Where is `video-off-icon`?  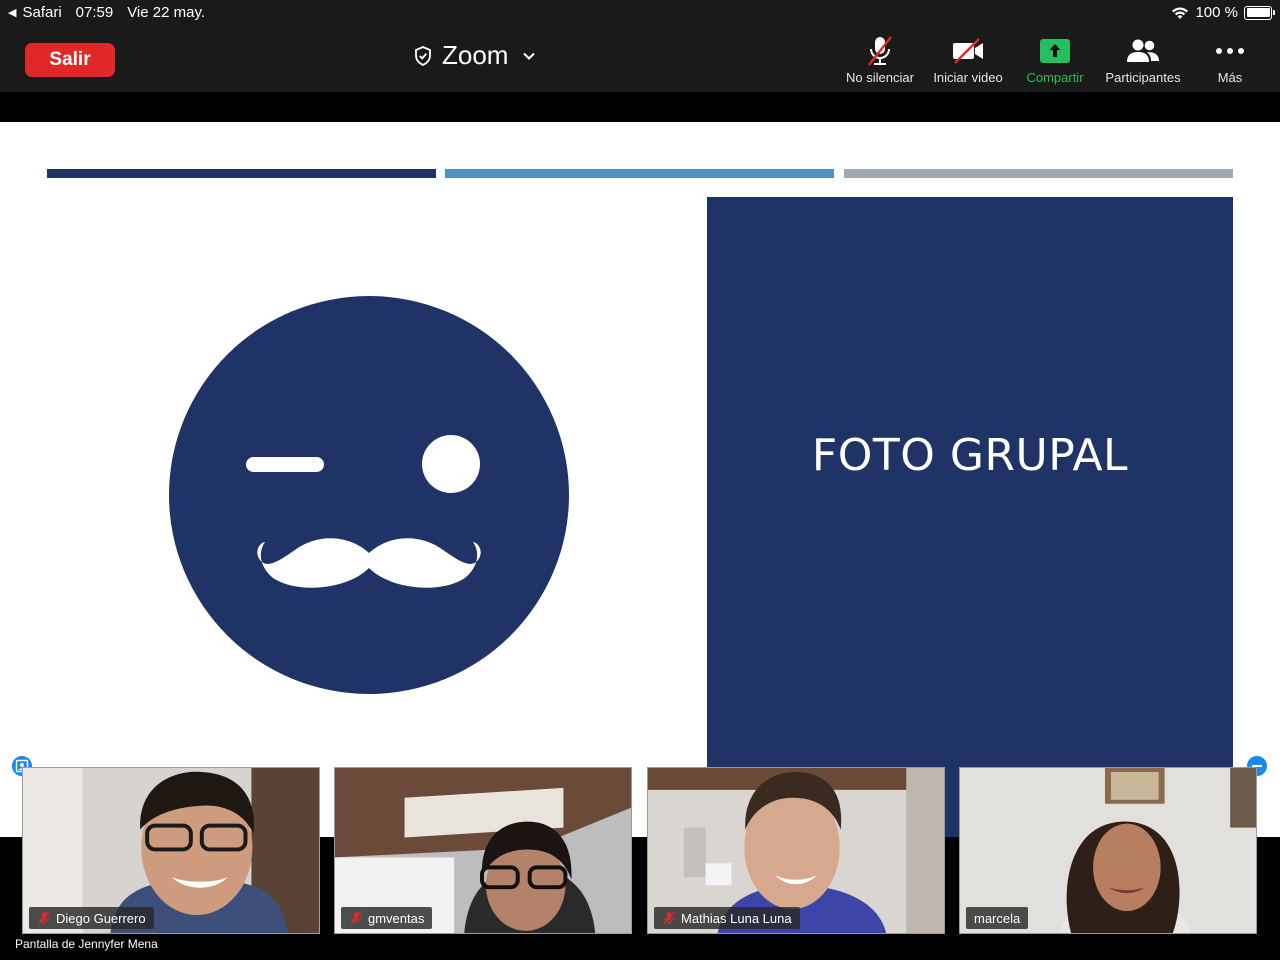 video-off-icon is located at coordinates (968, 51).